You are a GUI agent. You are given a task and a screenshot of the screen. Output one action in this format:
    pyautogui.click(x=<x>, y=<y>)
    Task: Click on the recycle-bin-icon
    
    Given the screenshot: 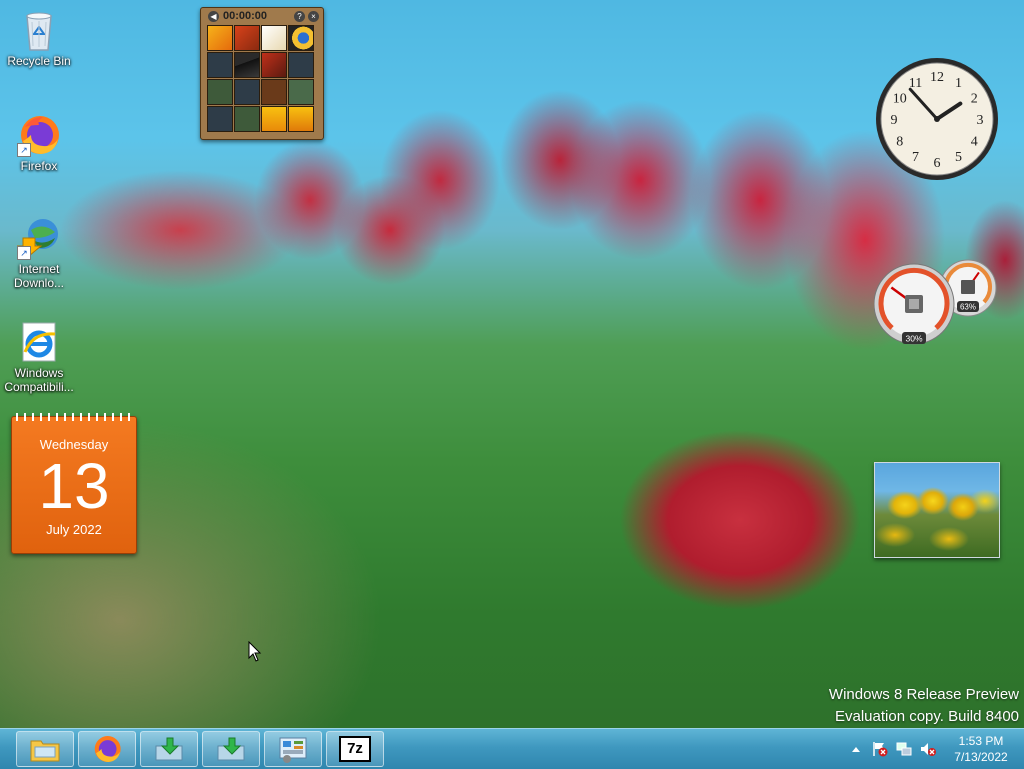 What is the action you would take?
    pyautogui.click(x=39, y=30)
    